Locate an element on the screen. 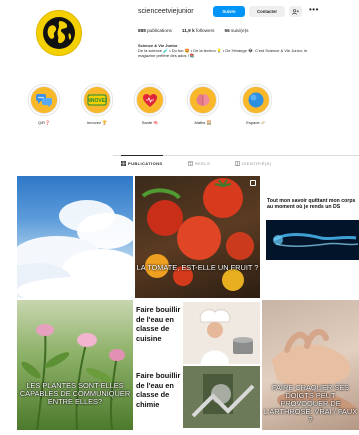 This screenshot has height=435, width=359. clouds-image is located at coordinates (75, 249).